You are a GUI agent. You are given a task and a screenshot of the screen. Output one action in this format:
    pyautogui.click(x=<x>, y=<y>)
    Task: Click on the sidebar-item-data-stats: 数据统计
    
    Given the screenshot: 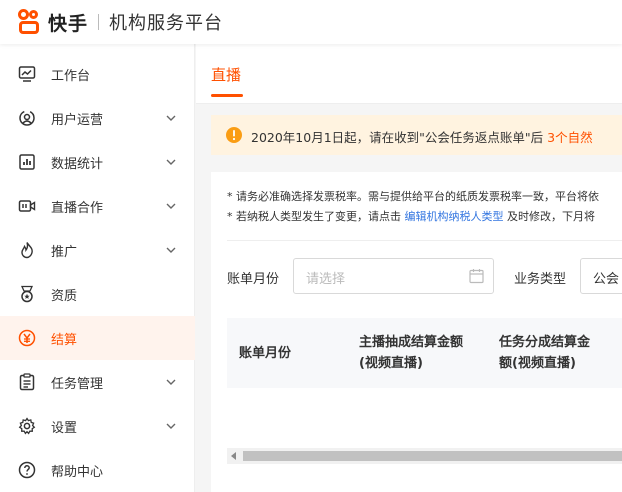 What is the action you would take?
    pyautogui.click(x=97, y=162)
    